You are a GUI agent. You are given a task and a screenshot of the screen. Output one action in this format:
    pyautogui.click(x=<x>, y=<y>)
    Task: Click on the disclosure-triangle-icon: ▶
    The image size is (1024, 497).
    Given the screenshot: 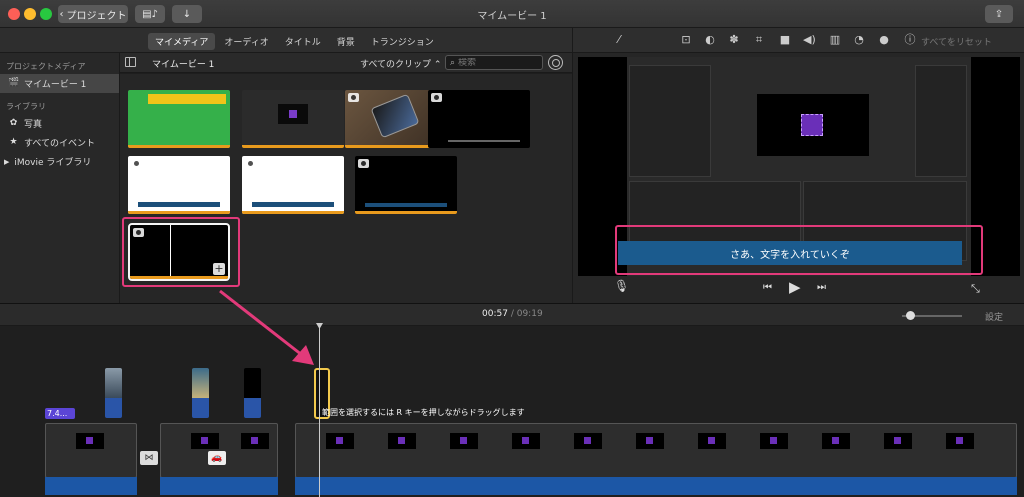 What is the action you would take?
    pyautogui.click(x=6, y=162)
    